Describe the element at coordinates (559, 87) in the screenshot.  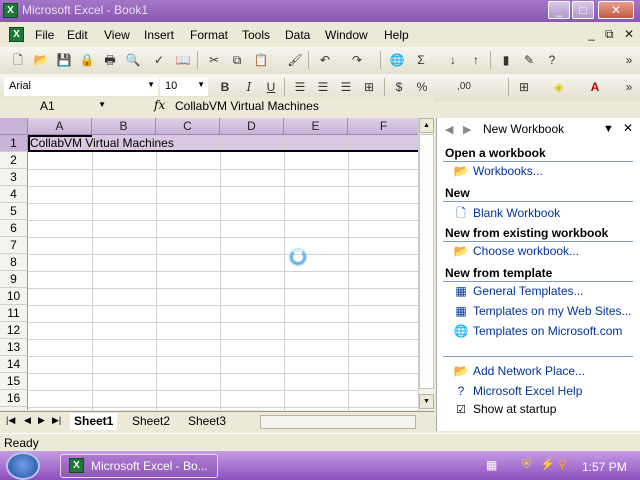
I see `fill-color-icon: ◈` at that location.